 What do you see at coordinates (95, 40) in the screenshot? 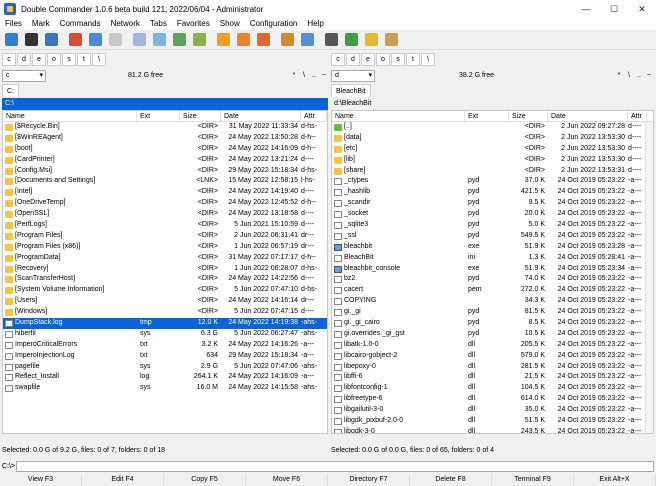
I see `full-view-button` at bounding box center [95, 40].